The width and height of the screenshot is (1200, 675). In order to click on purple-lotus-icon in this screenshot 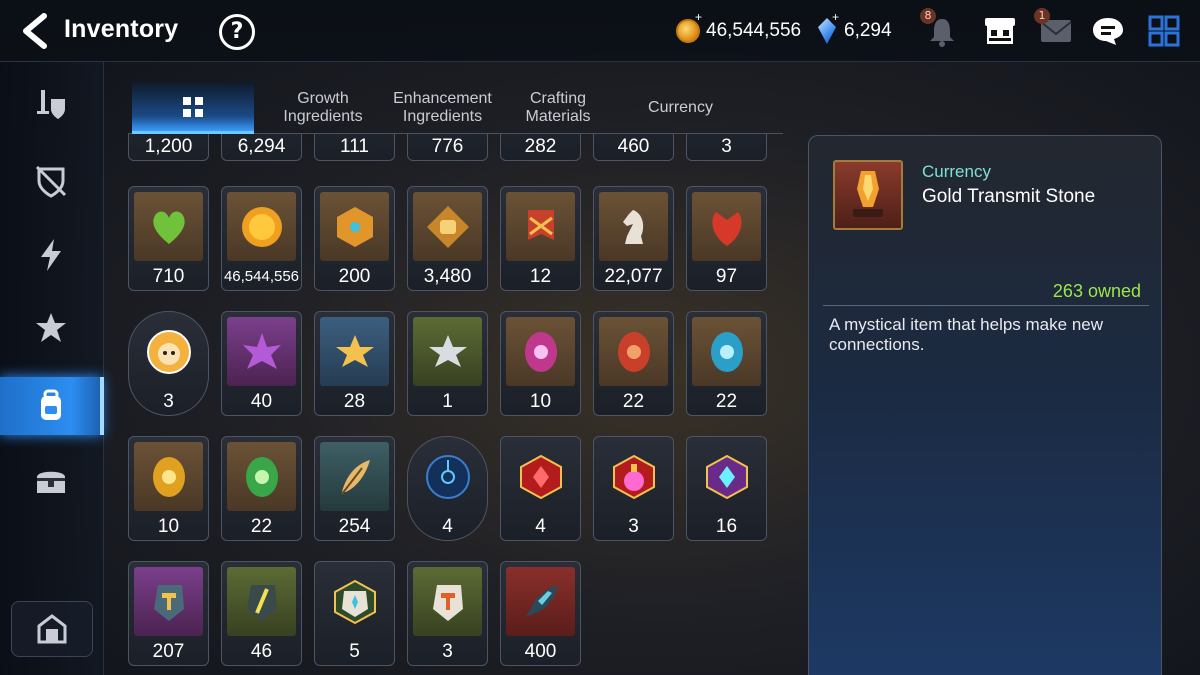, I will do `click(261, 350)`.